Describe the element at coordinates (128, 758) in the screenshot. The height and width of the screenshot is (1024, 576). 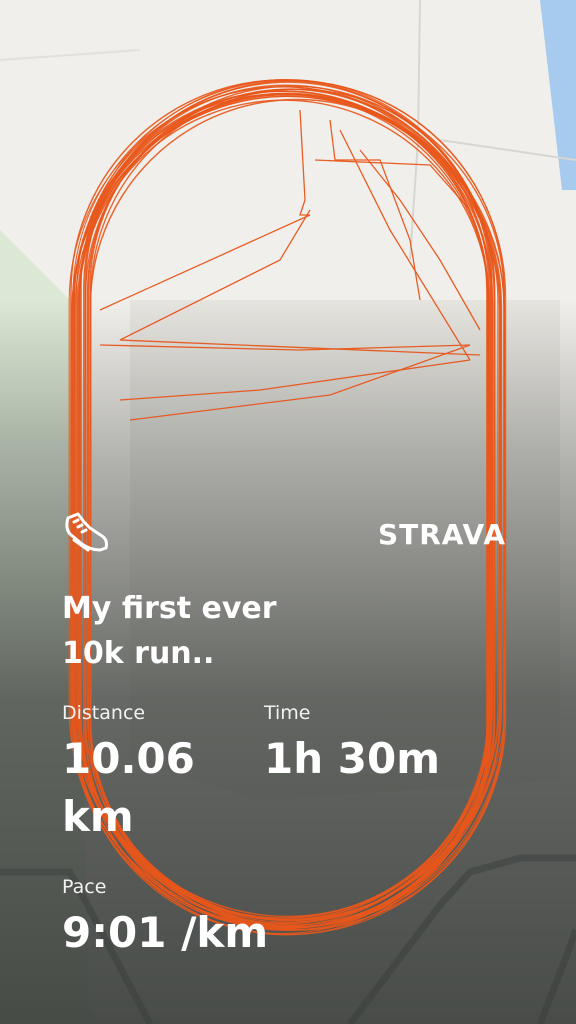
I see `distance-value: 10.06` at that location.